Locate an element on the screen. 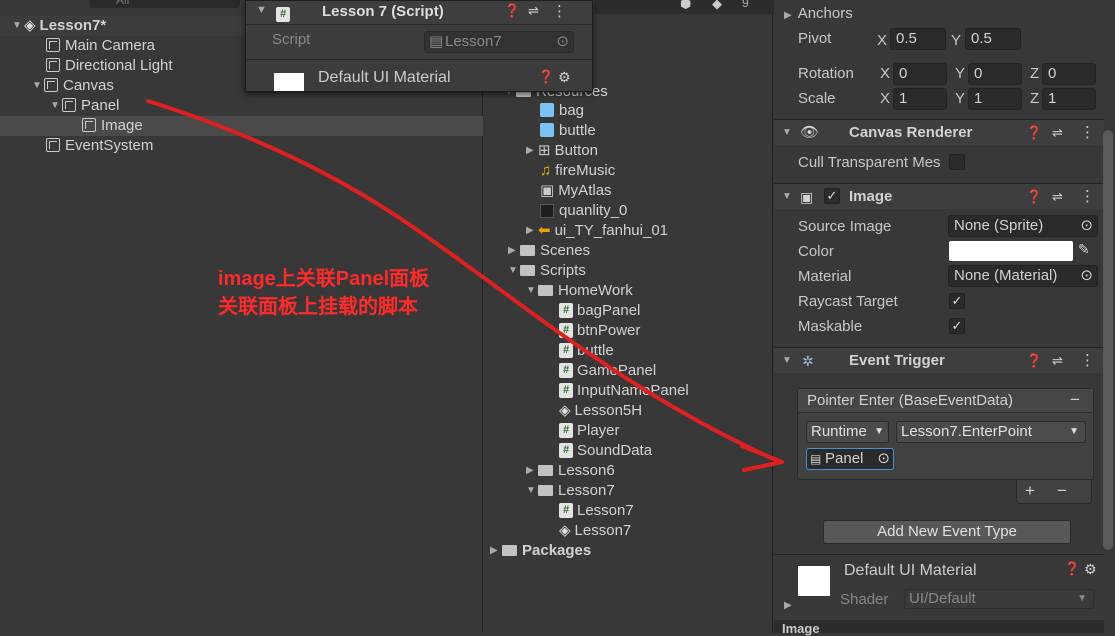  event-entry-header: Pointer Enter (BaseEventData) − is located at coordinates (945, 401).